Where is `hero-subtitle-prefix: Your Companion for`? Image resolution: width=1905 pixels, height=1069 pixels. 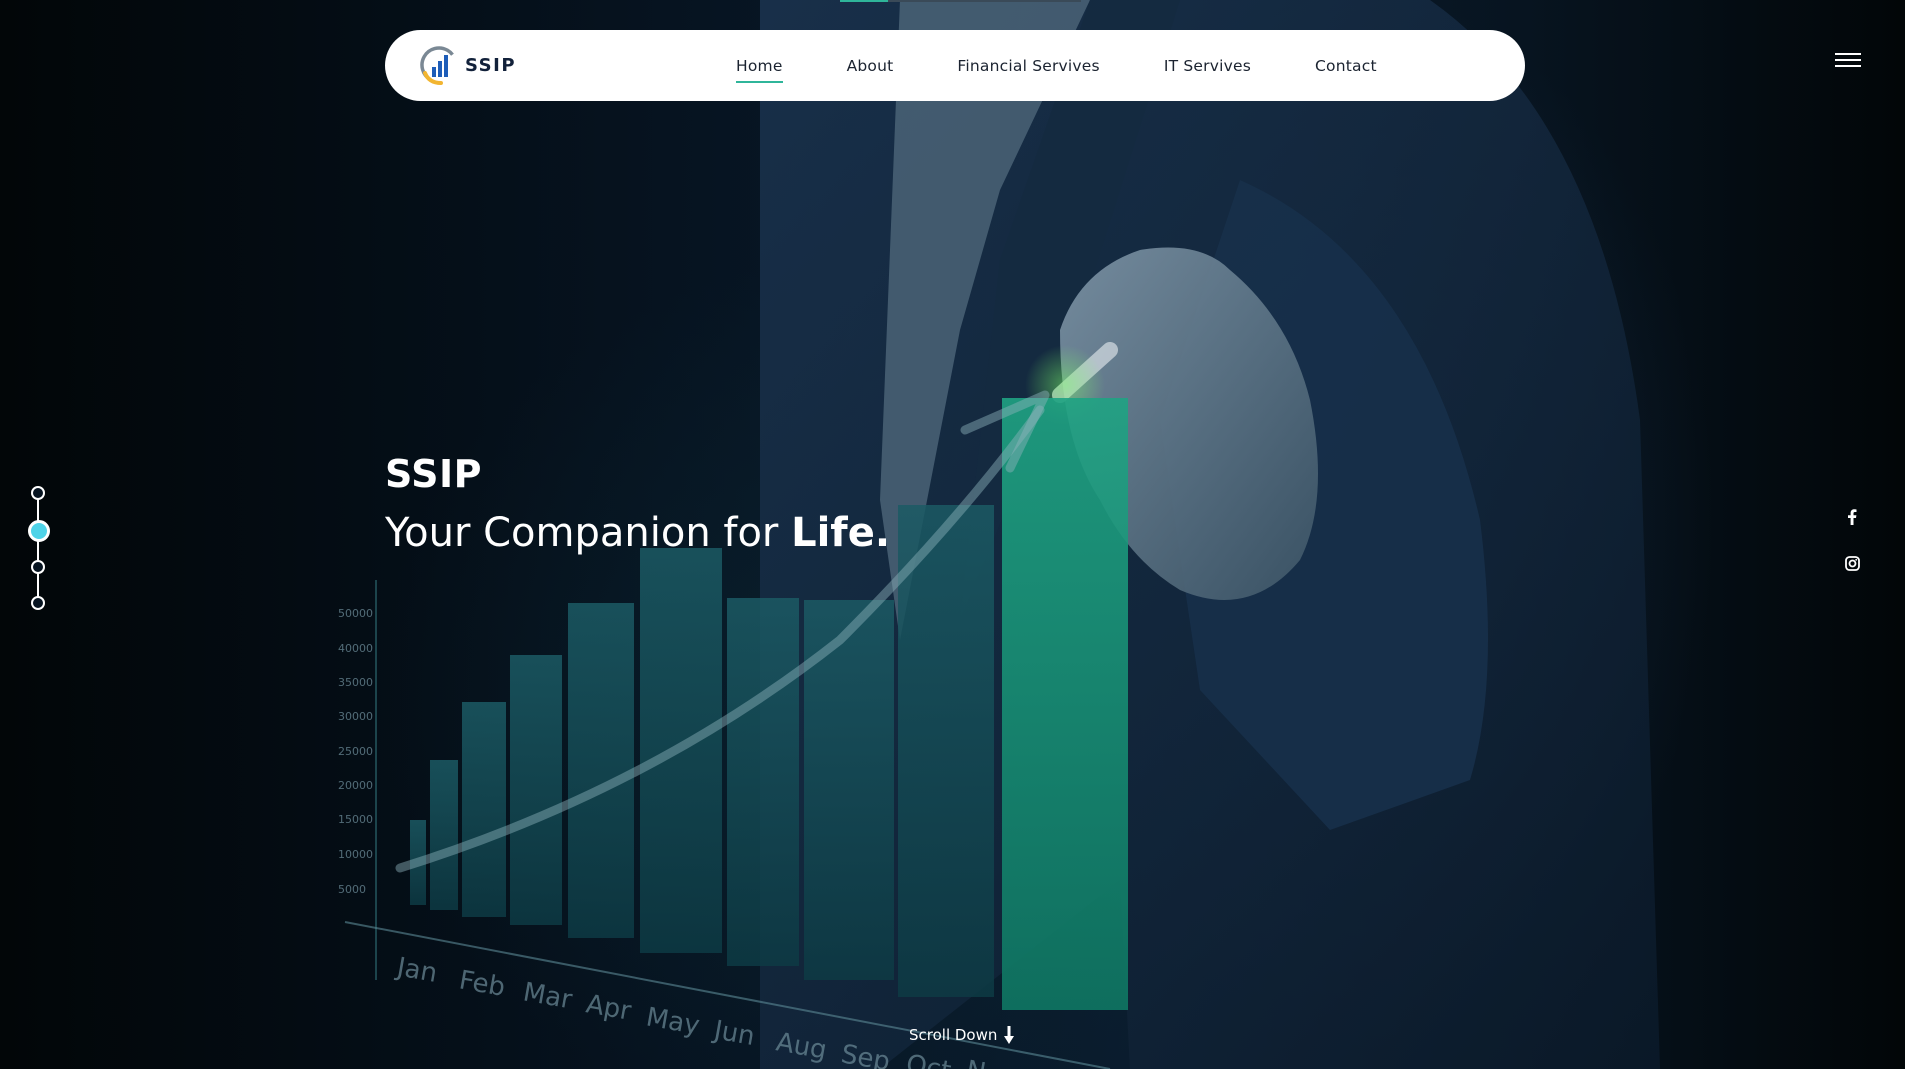 hero-subtitle-prefix: Your Companion for is located at coordinates (582, 533).